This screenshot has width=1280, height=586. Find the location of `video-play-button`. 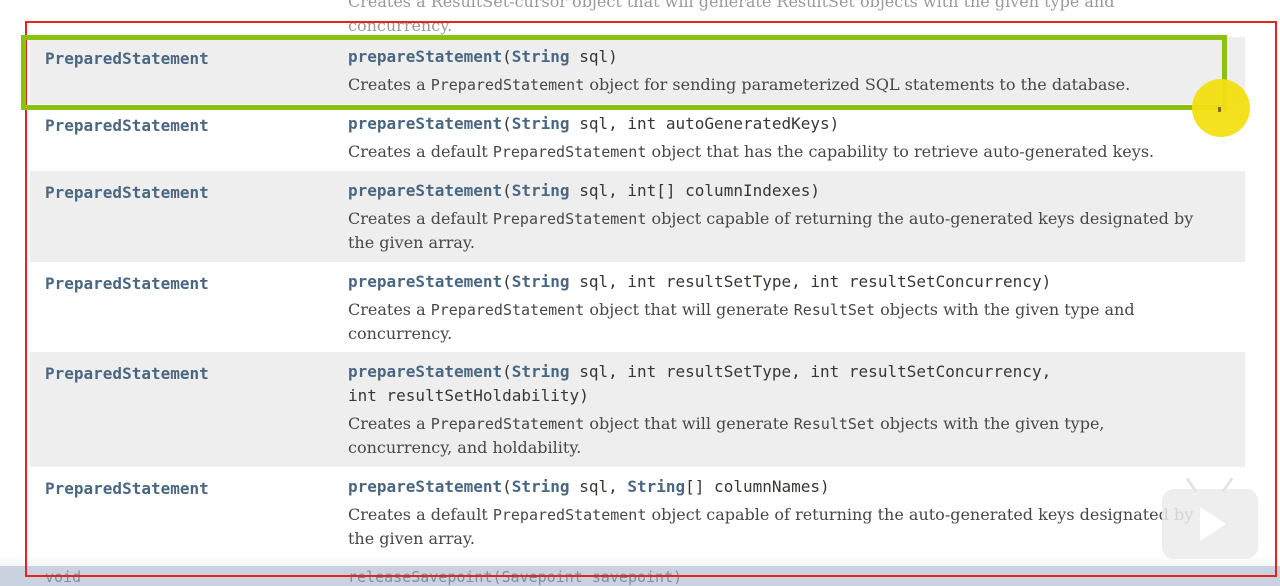

video-play-button is located at coordinates (1210, 518).